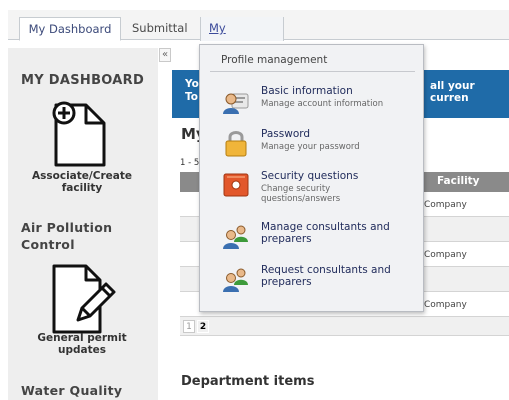  What do you see at coordinates (191, 97) in the screenshot?
I see `banner-text-line-2: To` at bounding box center [191, 97].